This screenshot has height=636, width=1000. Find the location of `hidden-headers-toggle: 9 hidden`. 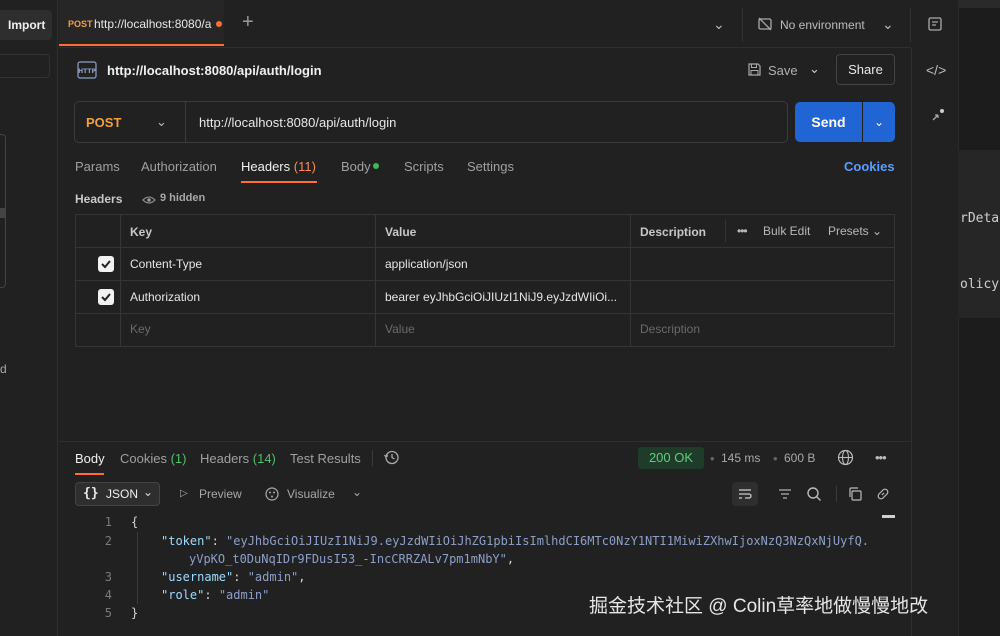

hidden-headers-toggle: 9 hidden is located at coordinates (182, 198).